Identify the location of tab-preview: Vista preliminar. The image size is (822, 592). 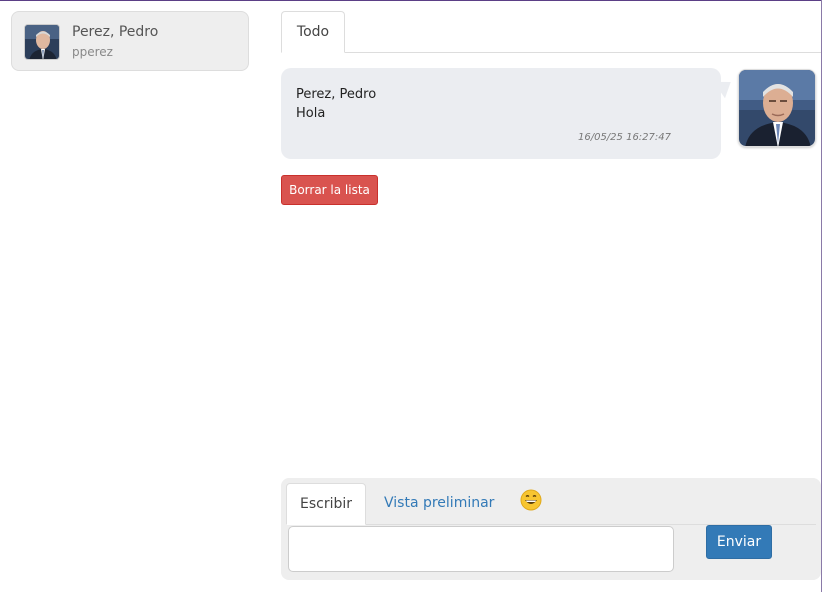
(439, 503).